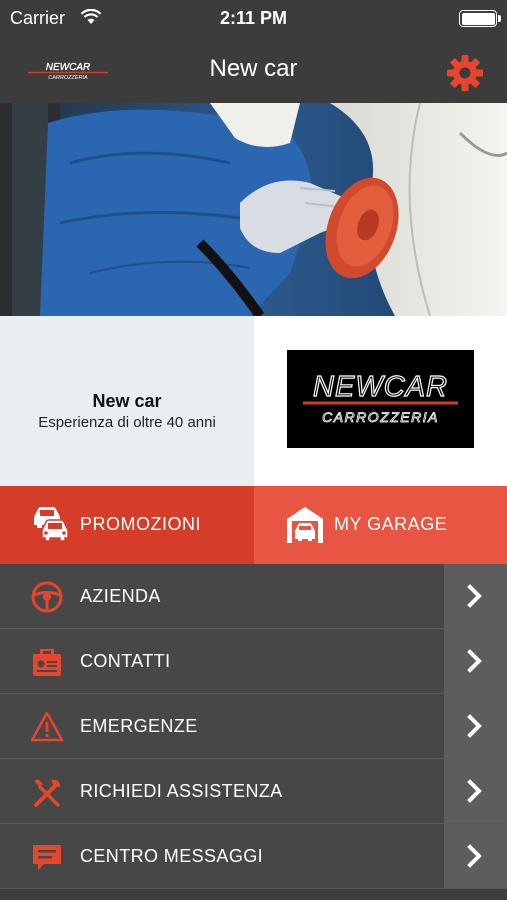 This screenshot has width=507, height=900. What do you see at coordinates (139, 726) in the screenshot?
I see `menu-item-label: EMERGENZE` at bounding box center [139, 726].